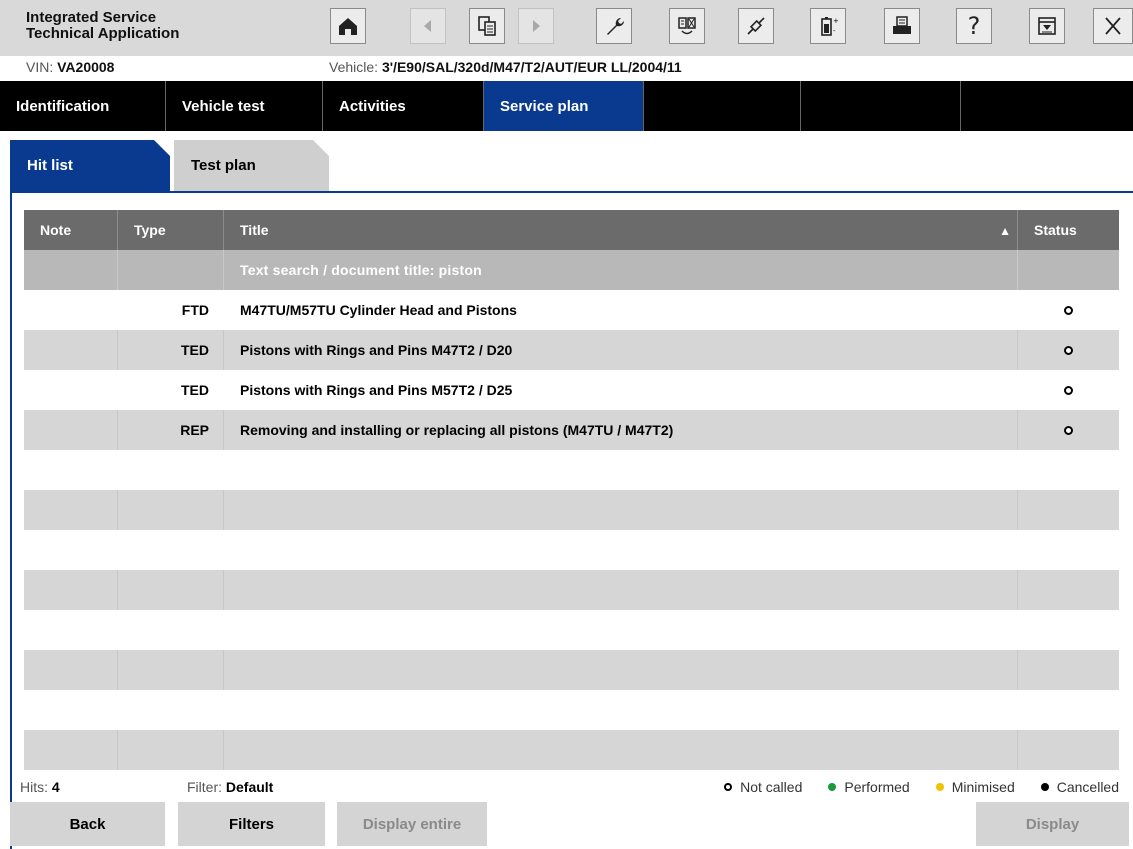  I want to click on nav-tab-activities: Activities, so click(403, 106).